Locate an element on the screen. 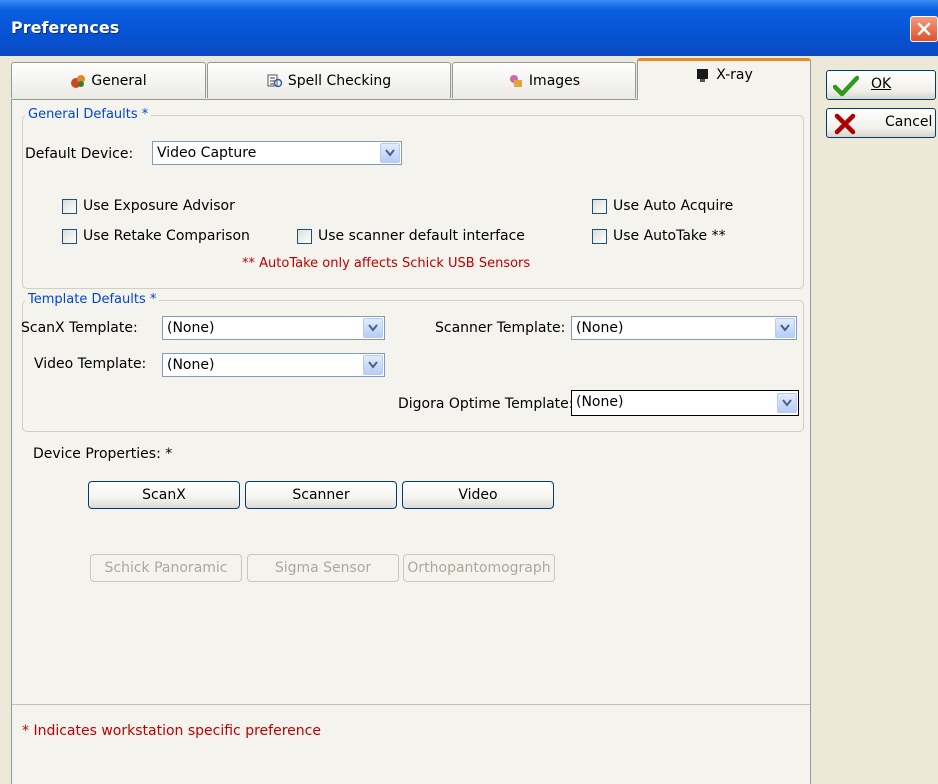 This screenshot has width=938, height=784. scanx-template-label: ScanX Template: is located at coordinates (79, 328).